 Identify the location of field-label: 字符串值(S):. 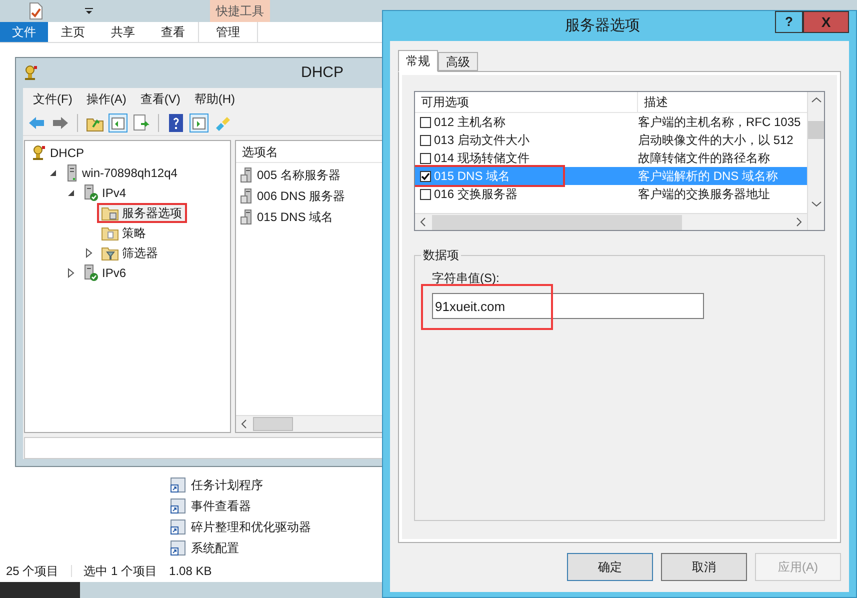
(466, 278).